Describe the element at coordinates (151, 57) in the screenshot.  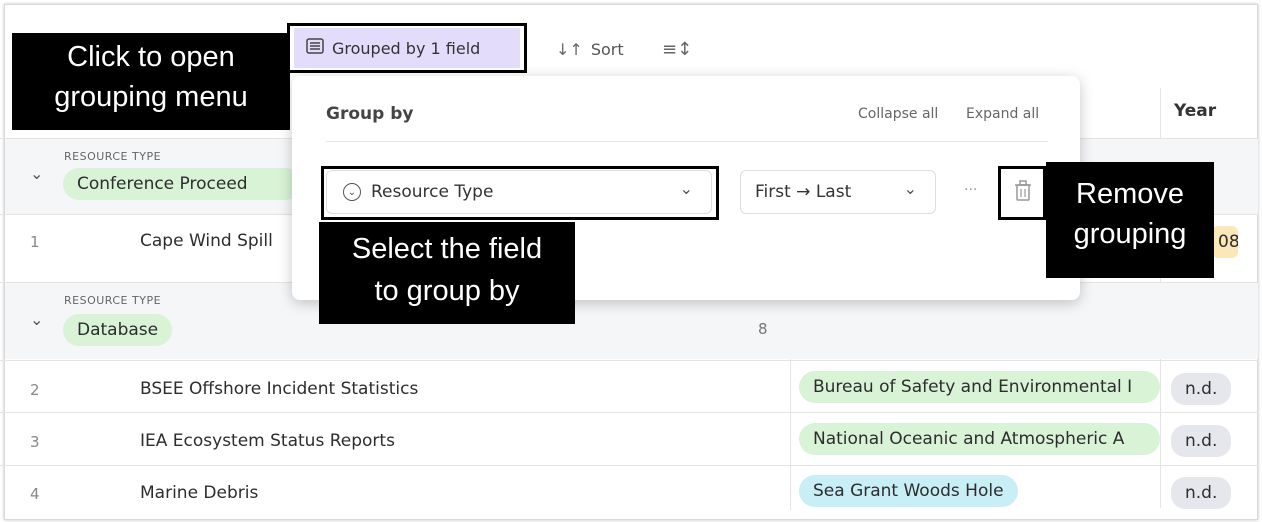
I see `callout-open-menu-line1: Click to open` at that location.